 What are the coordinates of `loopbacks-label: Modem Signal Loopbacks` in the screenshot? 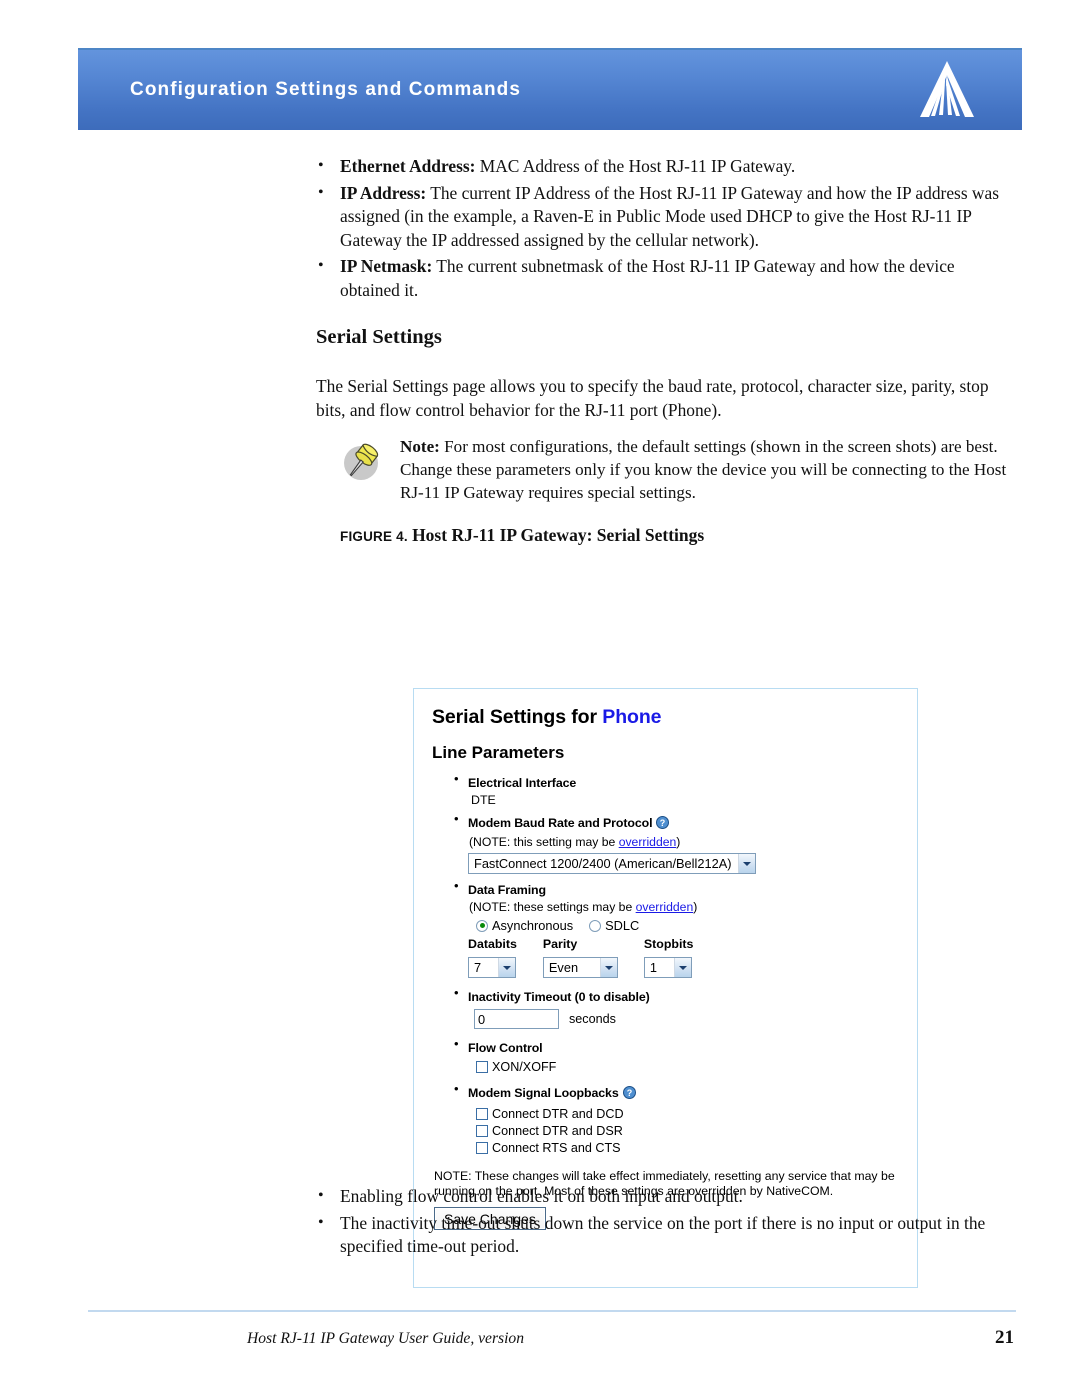 It's located at (543, 1093).